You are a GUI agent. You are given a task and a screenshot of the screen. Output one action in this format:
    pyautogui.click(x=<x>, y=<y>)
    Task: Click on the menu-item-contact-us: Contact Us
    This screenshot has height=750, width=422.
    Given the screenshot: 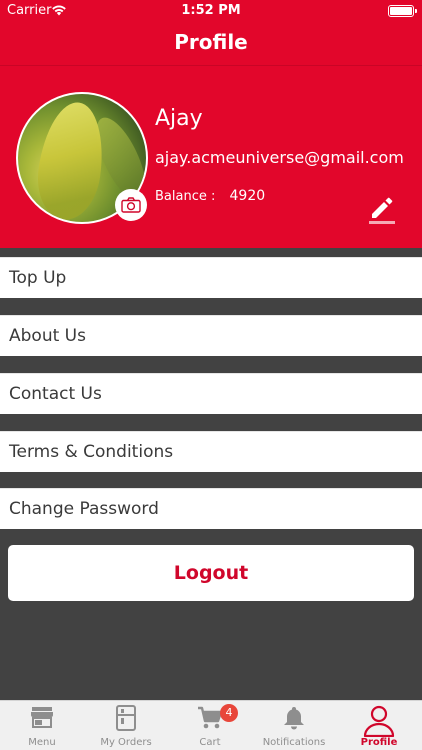 What is the action you would take?
    pyautogui.click(x=211, y=393)
    